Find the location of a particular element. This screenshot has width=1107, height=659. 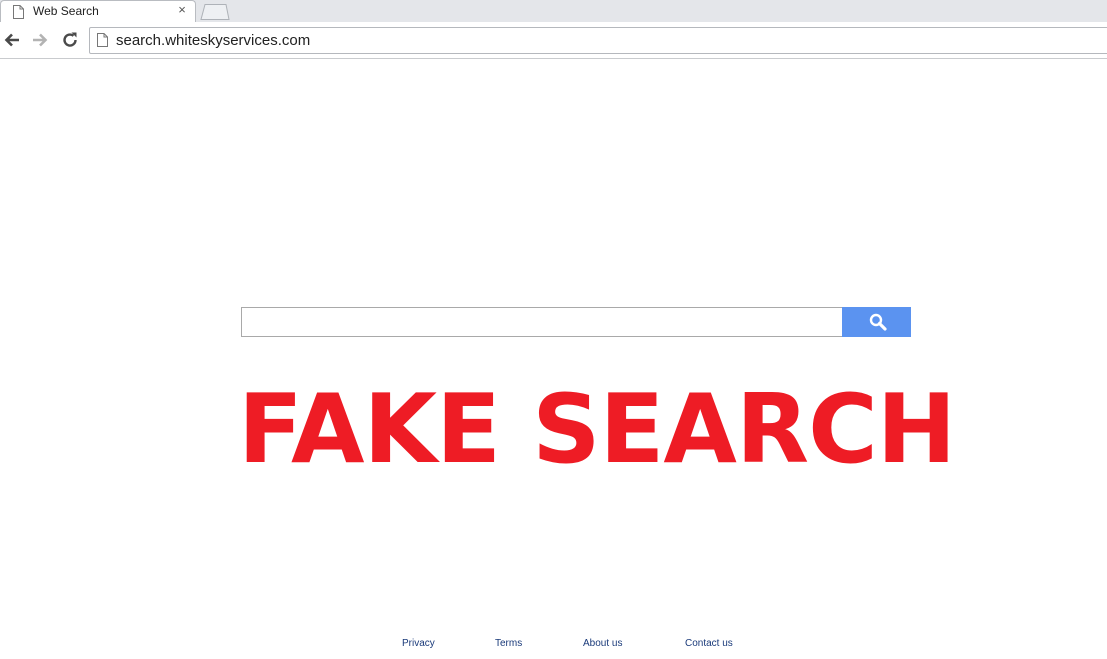

search-button is located at coordinates (876, 322).